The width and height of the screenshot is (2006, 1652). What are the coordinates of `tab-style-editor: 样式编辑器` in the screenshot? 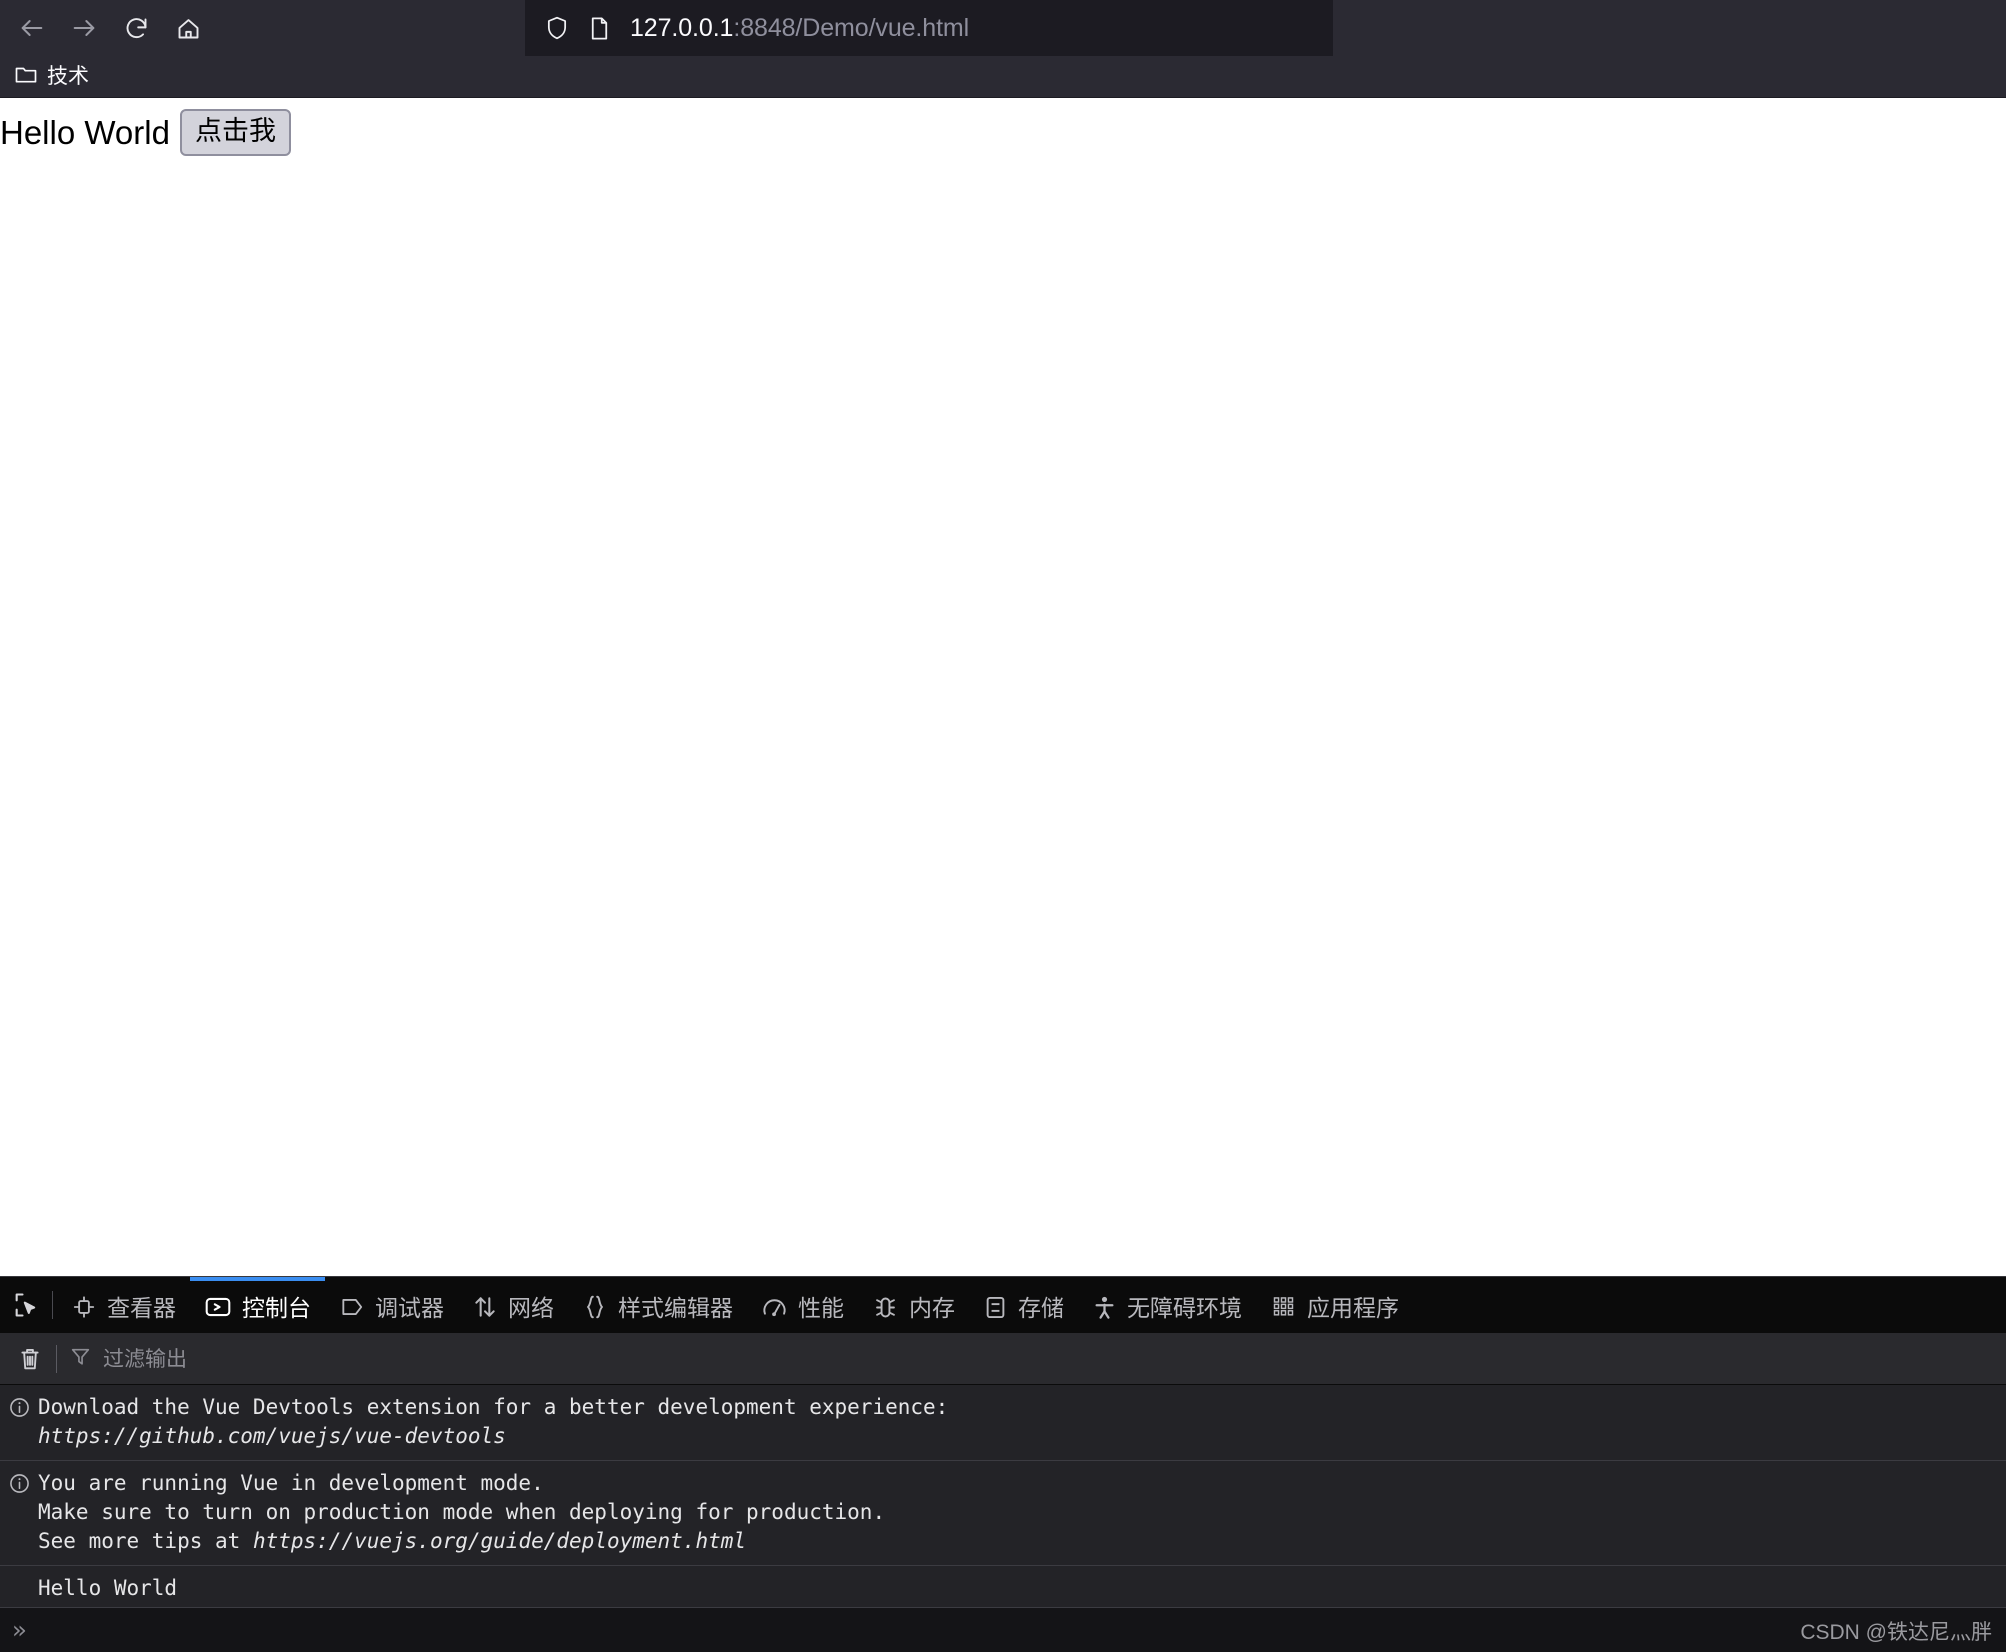 It's located at (657, 1305).